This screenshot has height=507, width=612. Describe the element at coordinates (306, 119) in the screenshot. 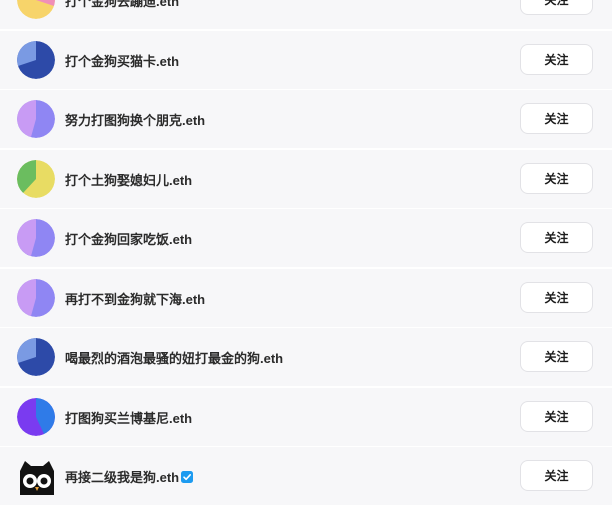

I see `list-item: 努力打图狗换个朋克.eth 关注` at that location.